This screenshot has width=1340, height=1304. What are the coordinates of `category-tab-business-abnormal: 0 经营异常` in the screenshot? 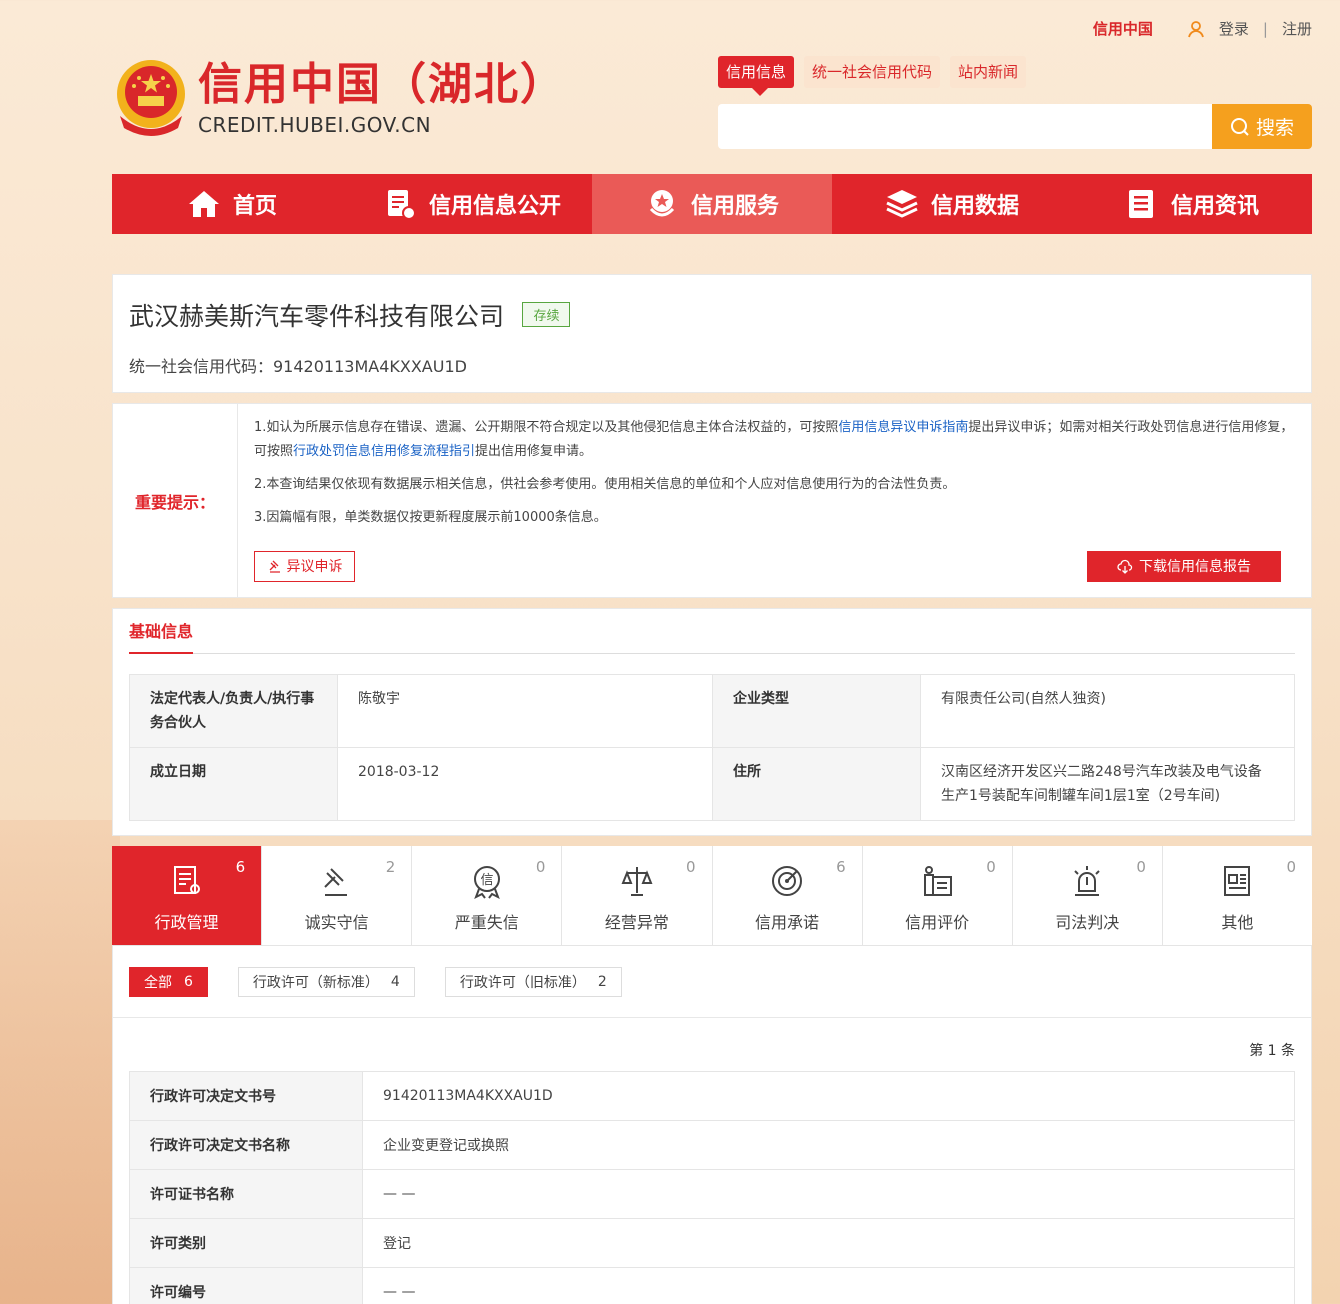 It's located at (637, 895).